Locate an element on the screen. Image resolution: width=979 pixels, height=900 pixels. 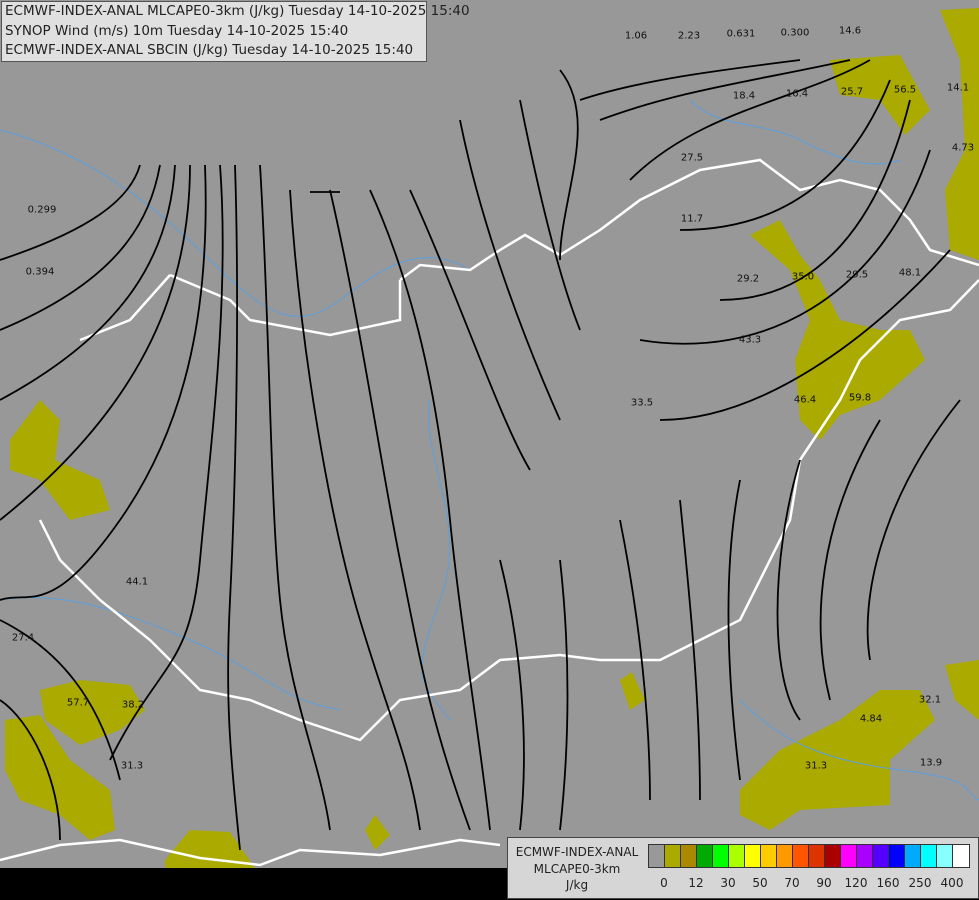
cin-value-label: 13.9 is located at coordinates (931, 763).